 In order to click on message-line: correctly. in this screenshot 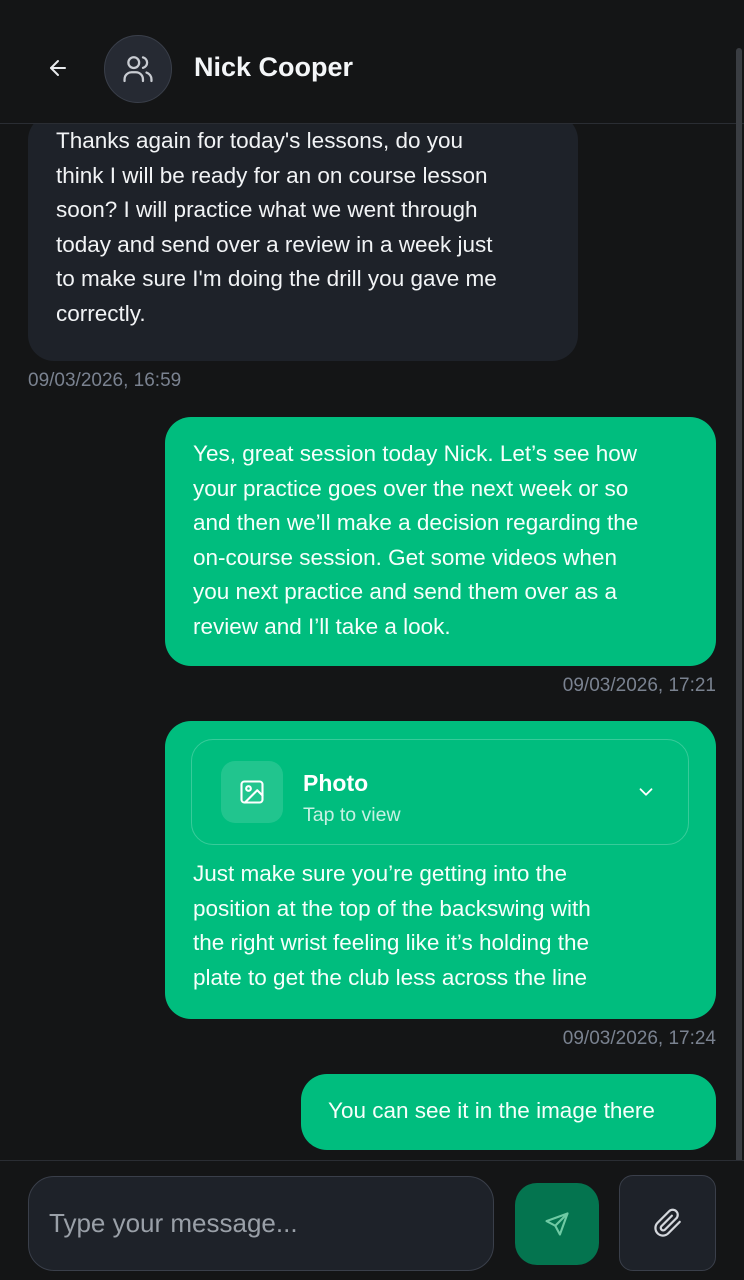, I will do `click(101, 313)`.